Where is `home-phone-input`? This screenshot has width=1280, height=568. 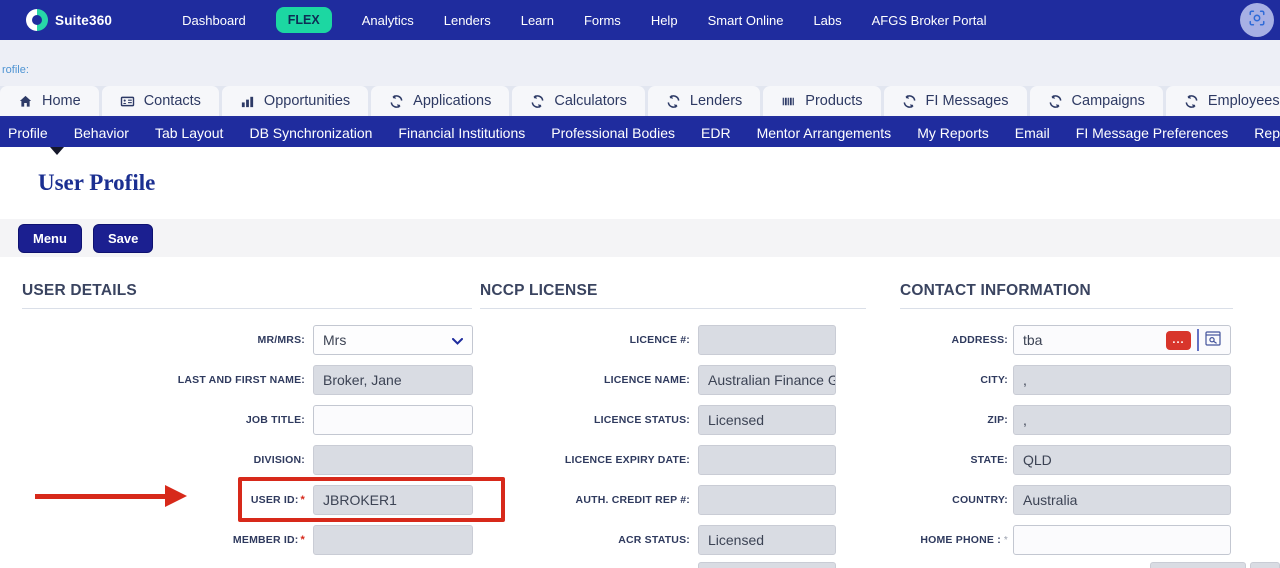 home-phone-input is located at coordinates (1122, 540).